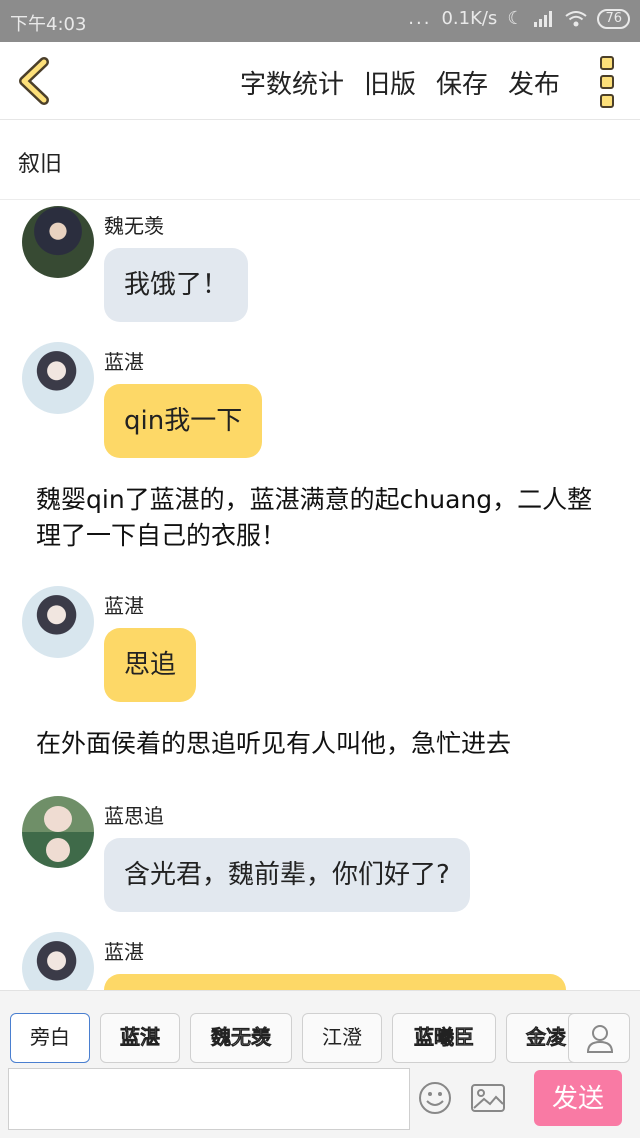 The width and height of the screenshot is (640, 1138). I want to click on top-toolbar: 字数统计 旧版 保存 发布, so click(320, 81).